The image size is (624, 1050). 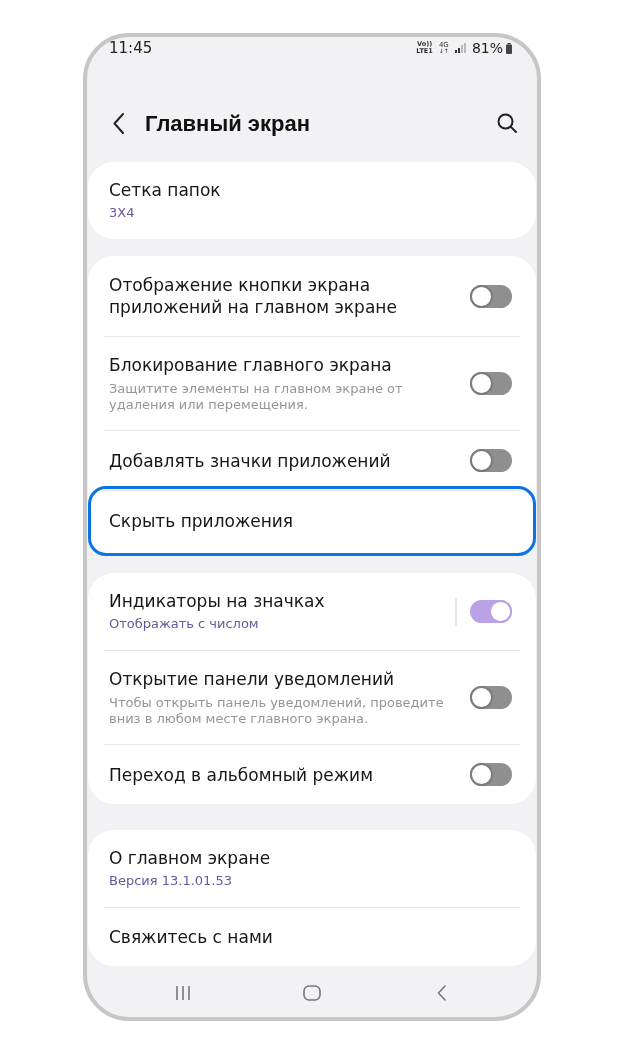 What do you see at coordinates (253, 296) in the screenshot?
I see `setting-title: Отображение кнопки экрана приложений на главном экране` at bounding box center [253, 296].